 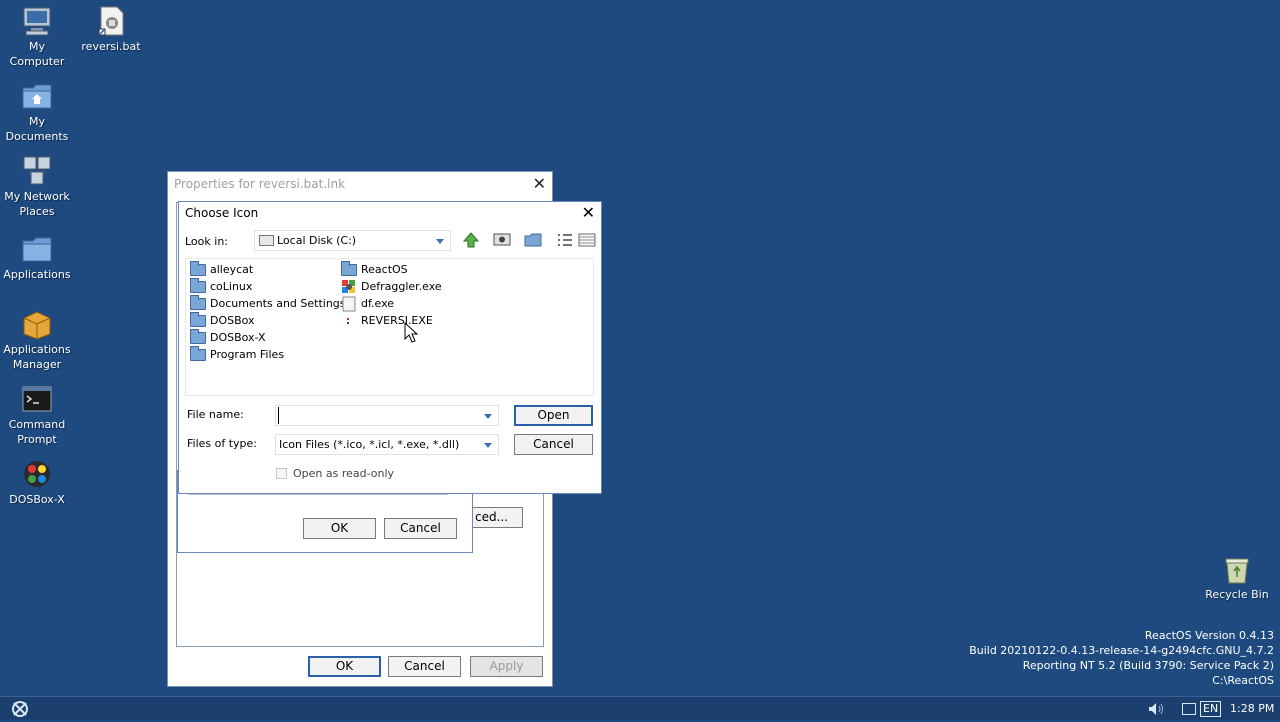 I want to click on version-line: C:\ReactOS, so click(x=1243, y=680).